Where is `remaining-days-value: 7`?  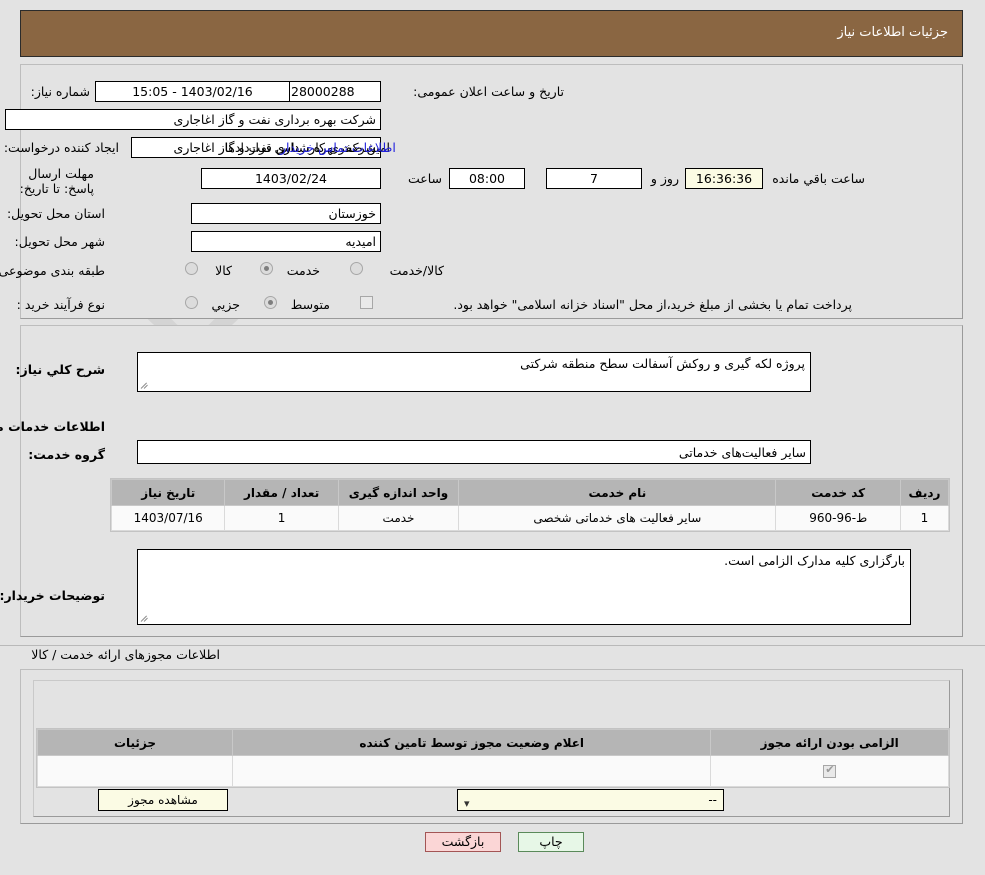 remaining-days-value: 7 is located at coordinates (594, 178).